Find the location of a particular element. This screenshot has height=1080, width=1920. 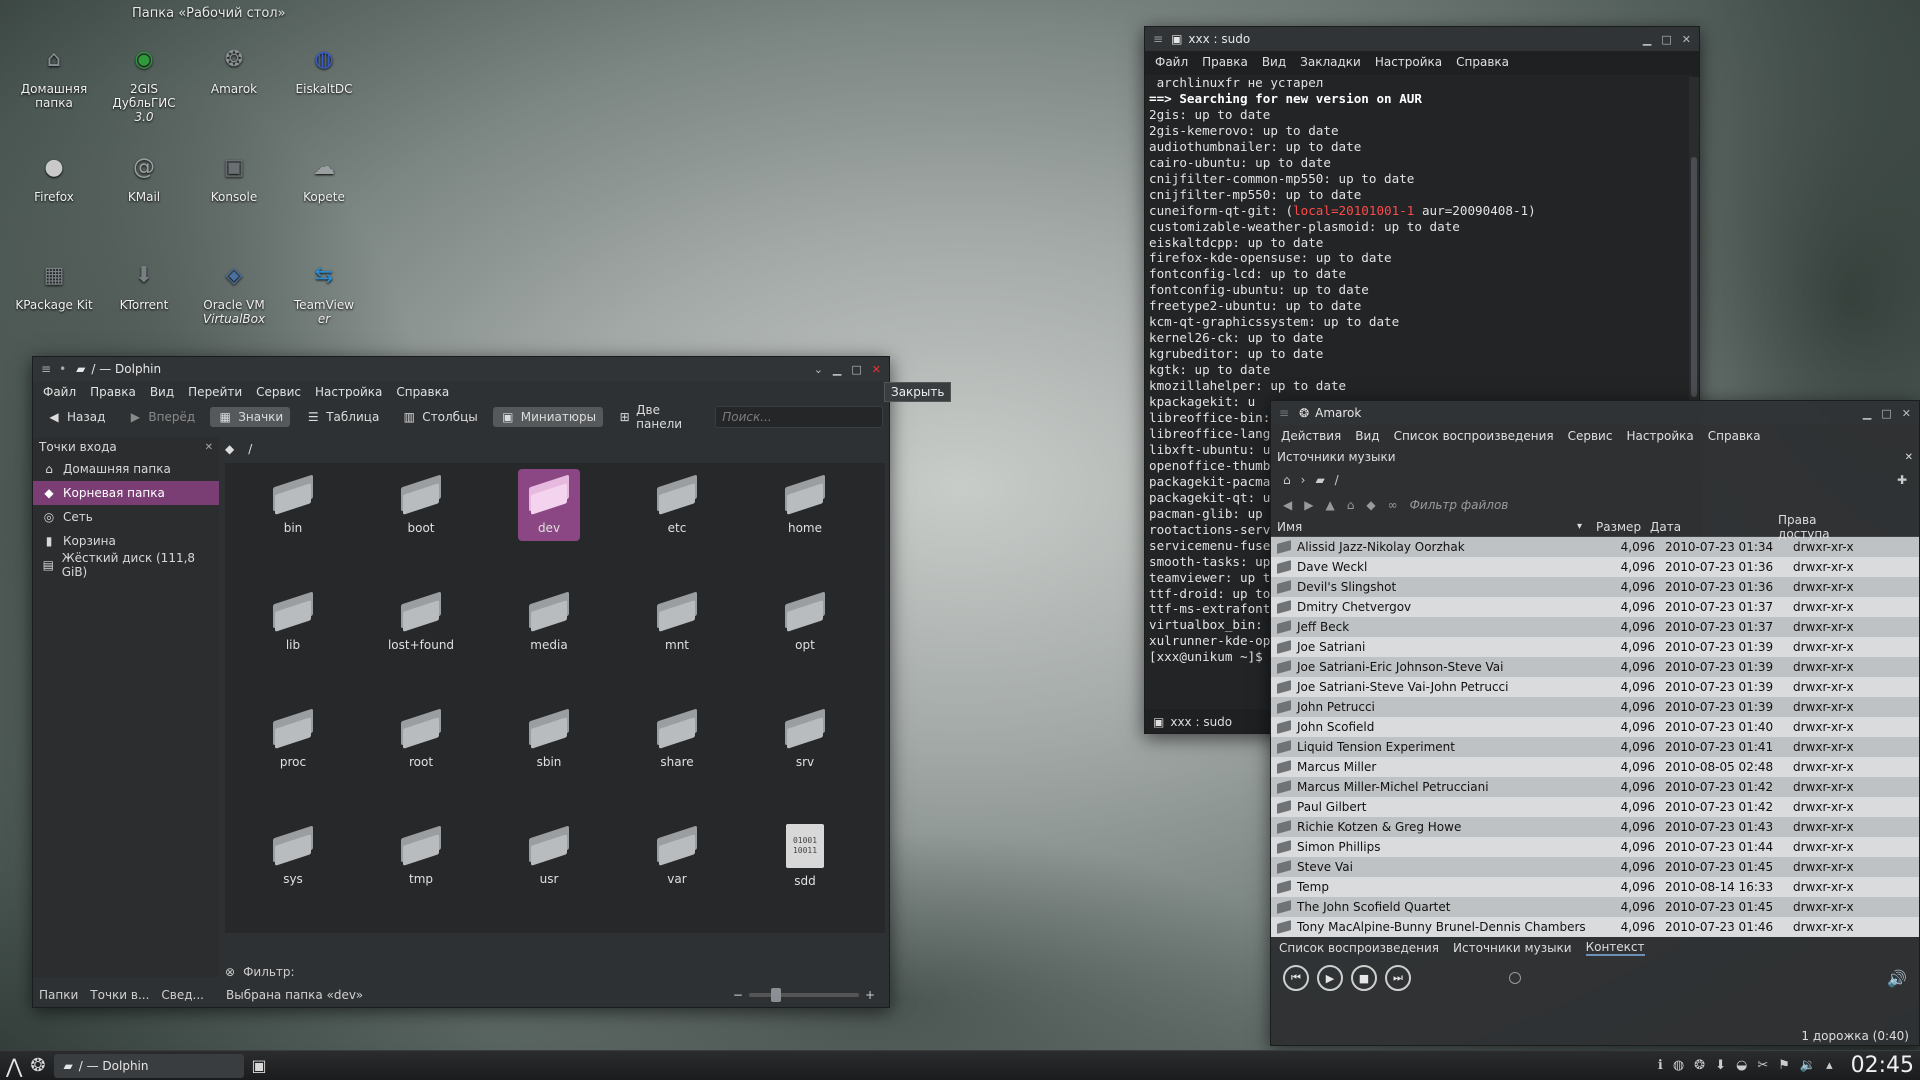

desktop-icon: ◉ 2GIS ДубльГИС 3.0 is located at coordinates (144, 83).